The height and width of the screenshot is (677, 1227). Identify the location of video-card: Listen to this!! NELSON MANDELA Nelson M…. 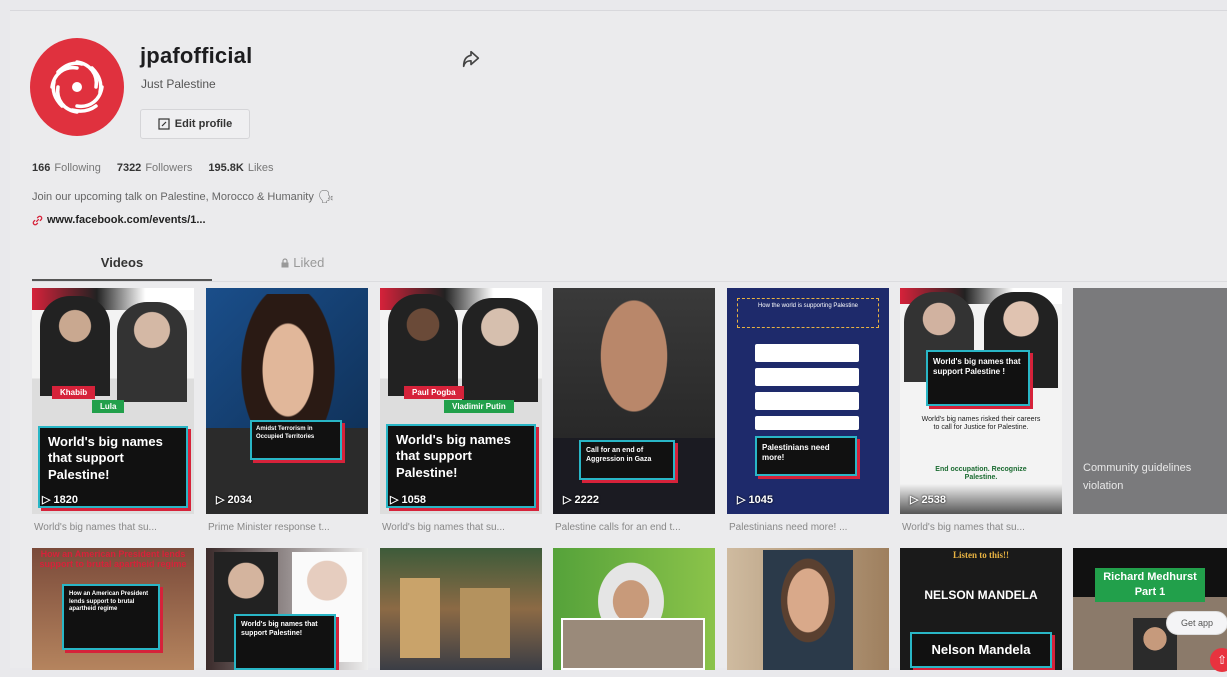
(981, 609).